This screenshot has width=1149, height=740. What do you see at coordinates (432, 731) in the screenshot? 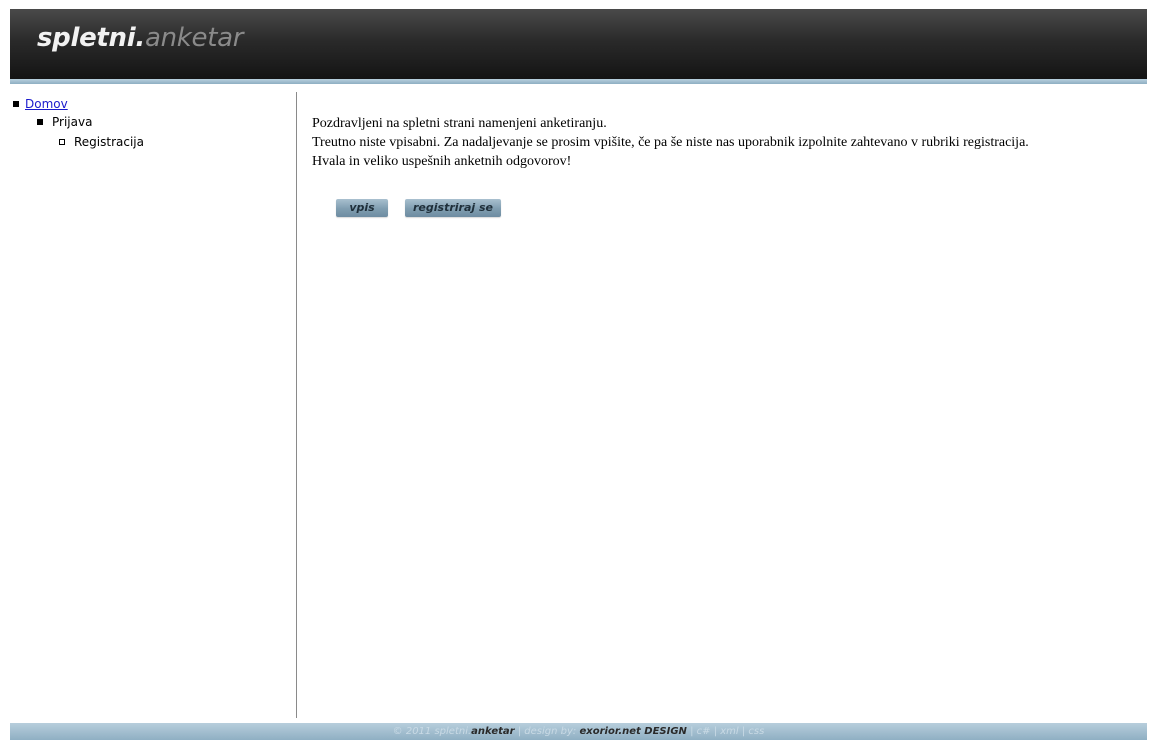
I see `footer-copyright: © 2011 spletni.` at bounding box center [432, 731].